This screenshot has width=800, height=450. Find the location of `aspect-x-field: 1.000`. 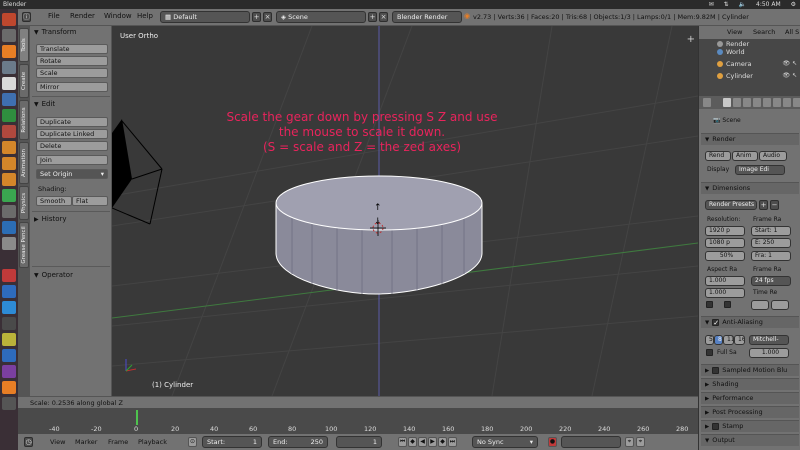

aspect-x-field: 1.000 is located at coordinates (725, 281).